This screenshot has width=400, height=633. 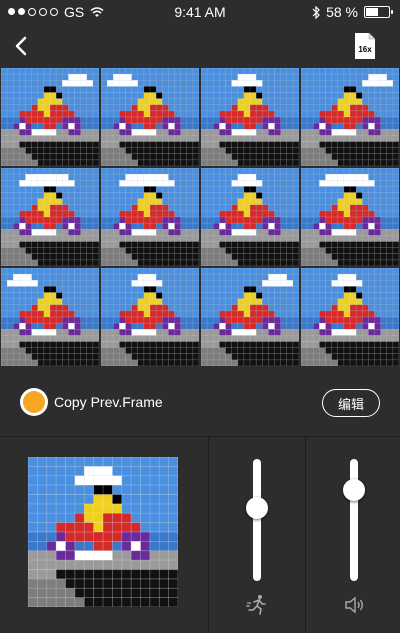 I want to click on speed-slider-track, so click(x=257, y=520).